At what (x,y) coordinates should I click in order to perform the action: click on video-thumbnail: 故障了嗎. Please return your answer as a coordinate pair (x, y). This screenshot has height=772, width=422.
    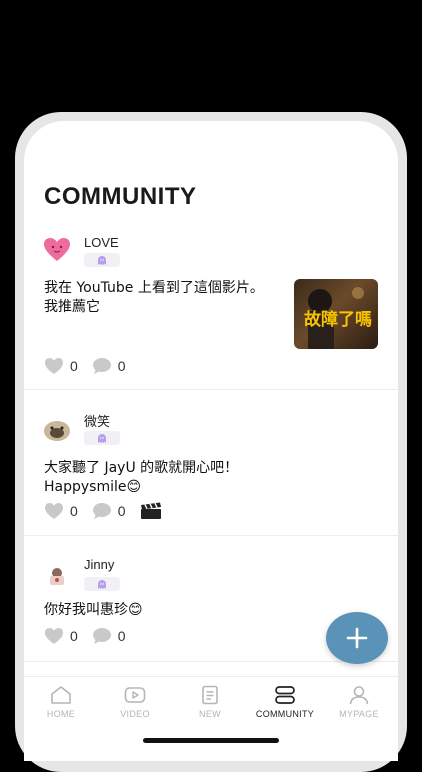
    Looking at the image, I should click on (336, 314).